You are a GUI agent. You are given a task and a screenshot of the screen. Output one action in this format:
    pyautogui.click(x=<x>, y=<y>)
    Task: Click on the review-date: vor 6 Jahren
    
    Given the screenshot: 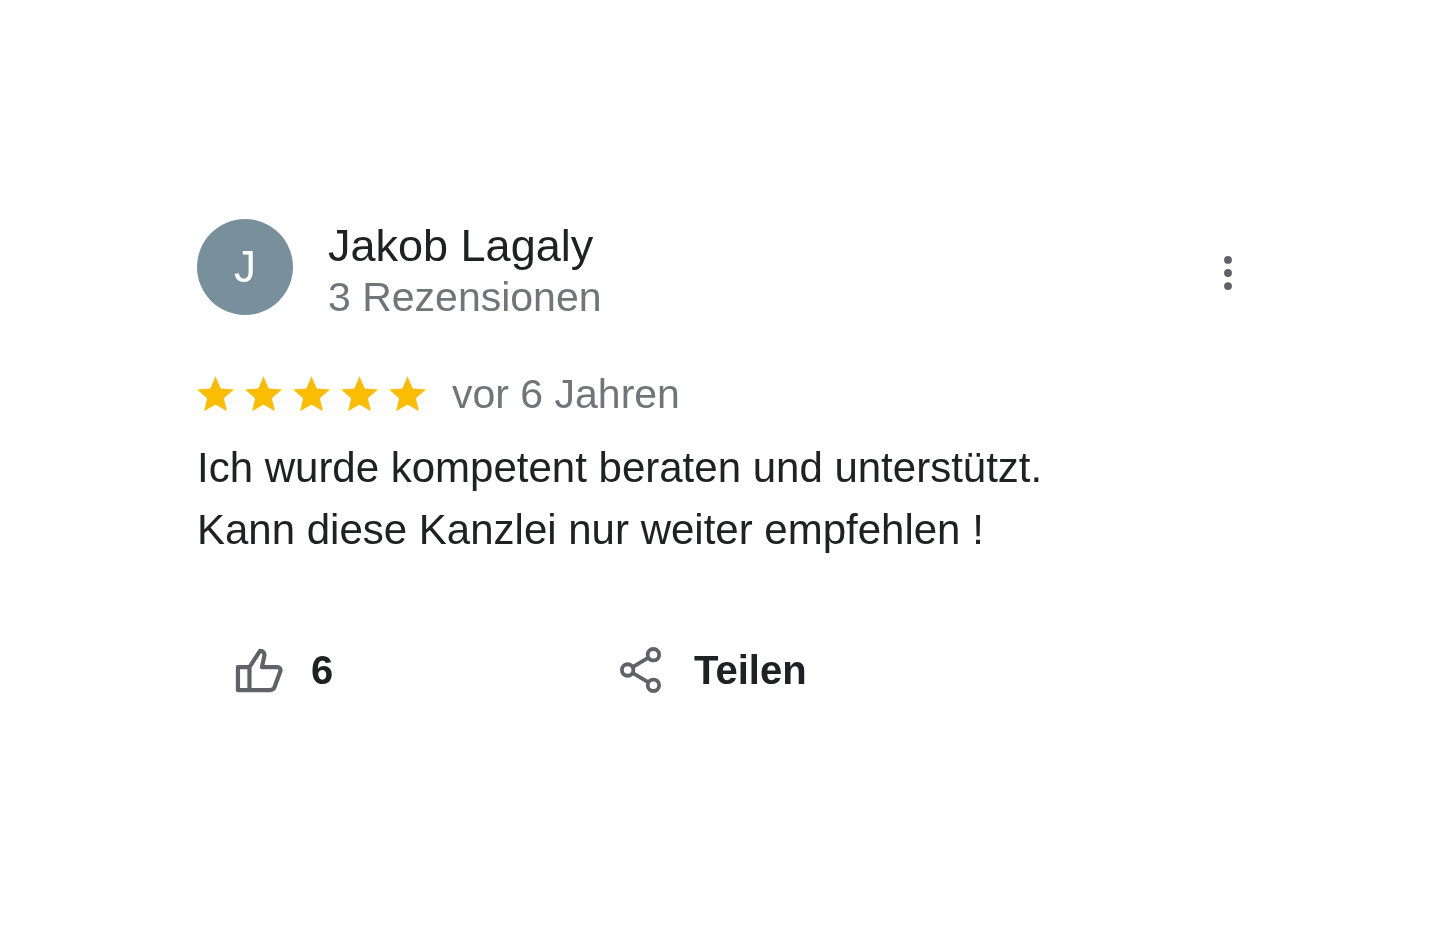 What is the action you would take?
    pyautogui.click(x=566, y=394)
    